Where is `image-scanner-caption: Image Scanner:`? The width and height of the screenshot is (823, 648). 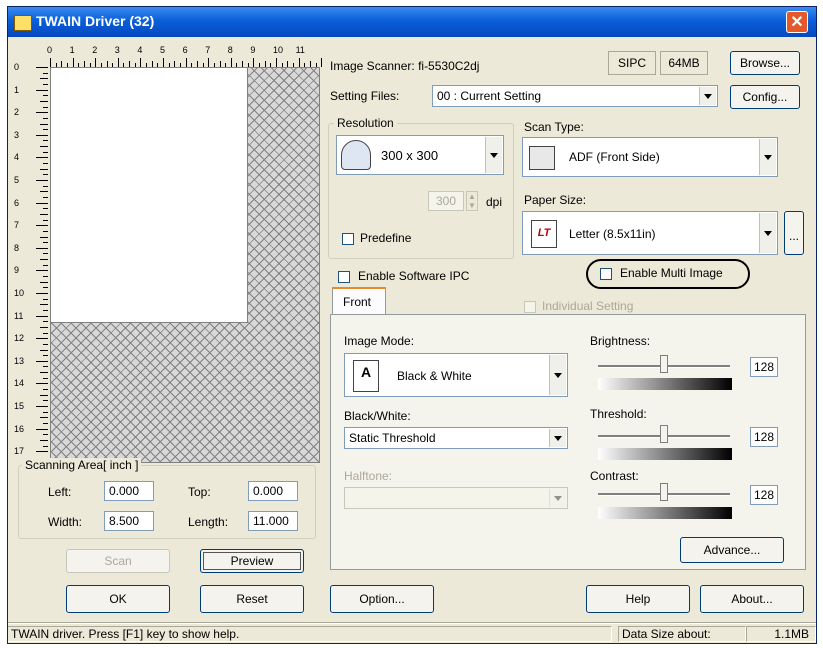
image-scanner-caption: Image Scanner: is located at coordinates (372, 66).